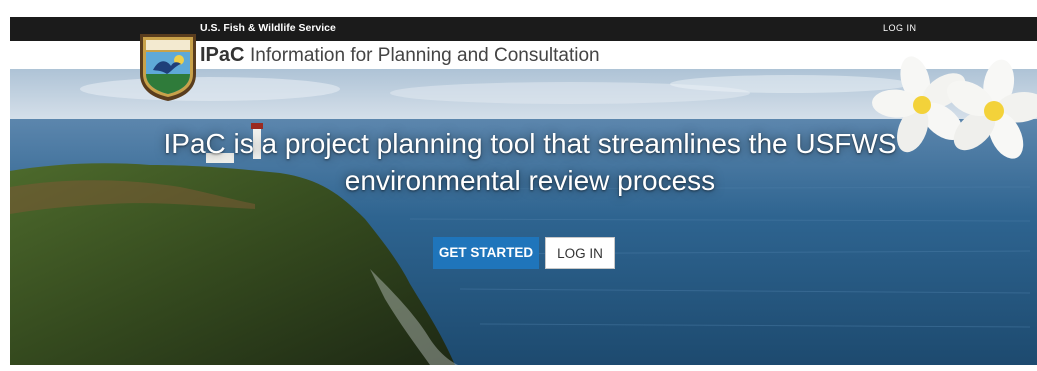 This screenshot has height=371, width=1037. I want to click on get-started-button: GET STARTED, so click(486, 253).